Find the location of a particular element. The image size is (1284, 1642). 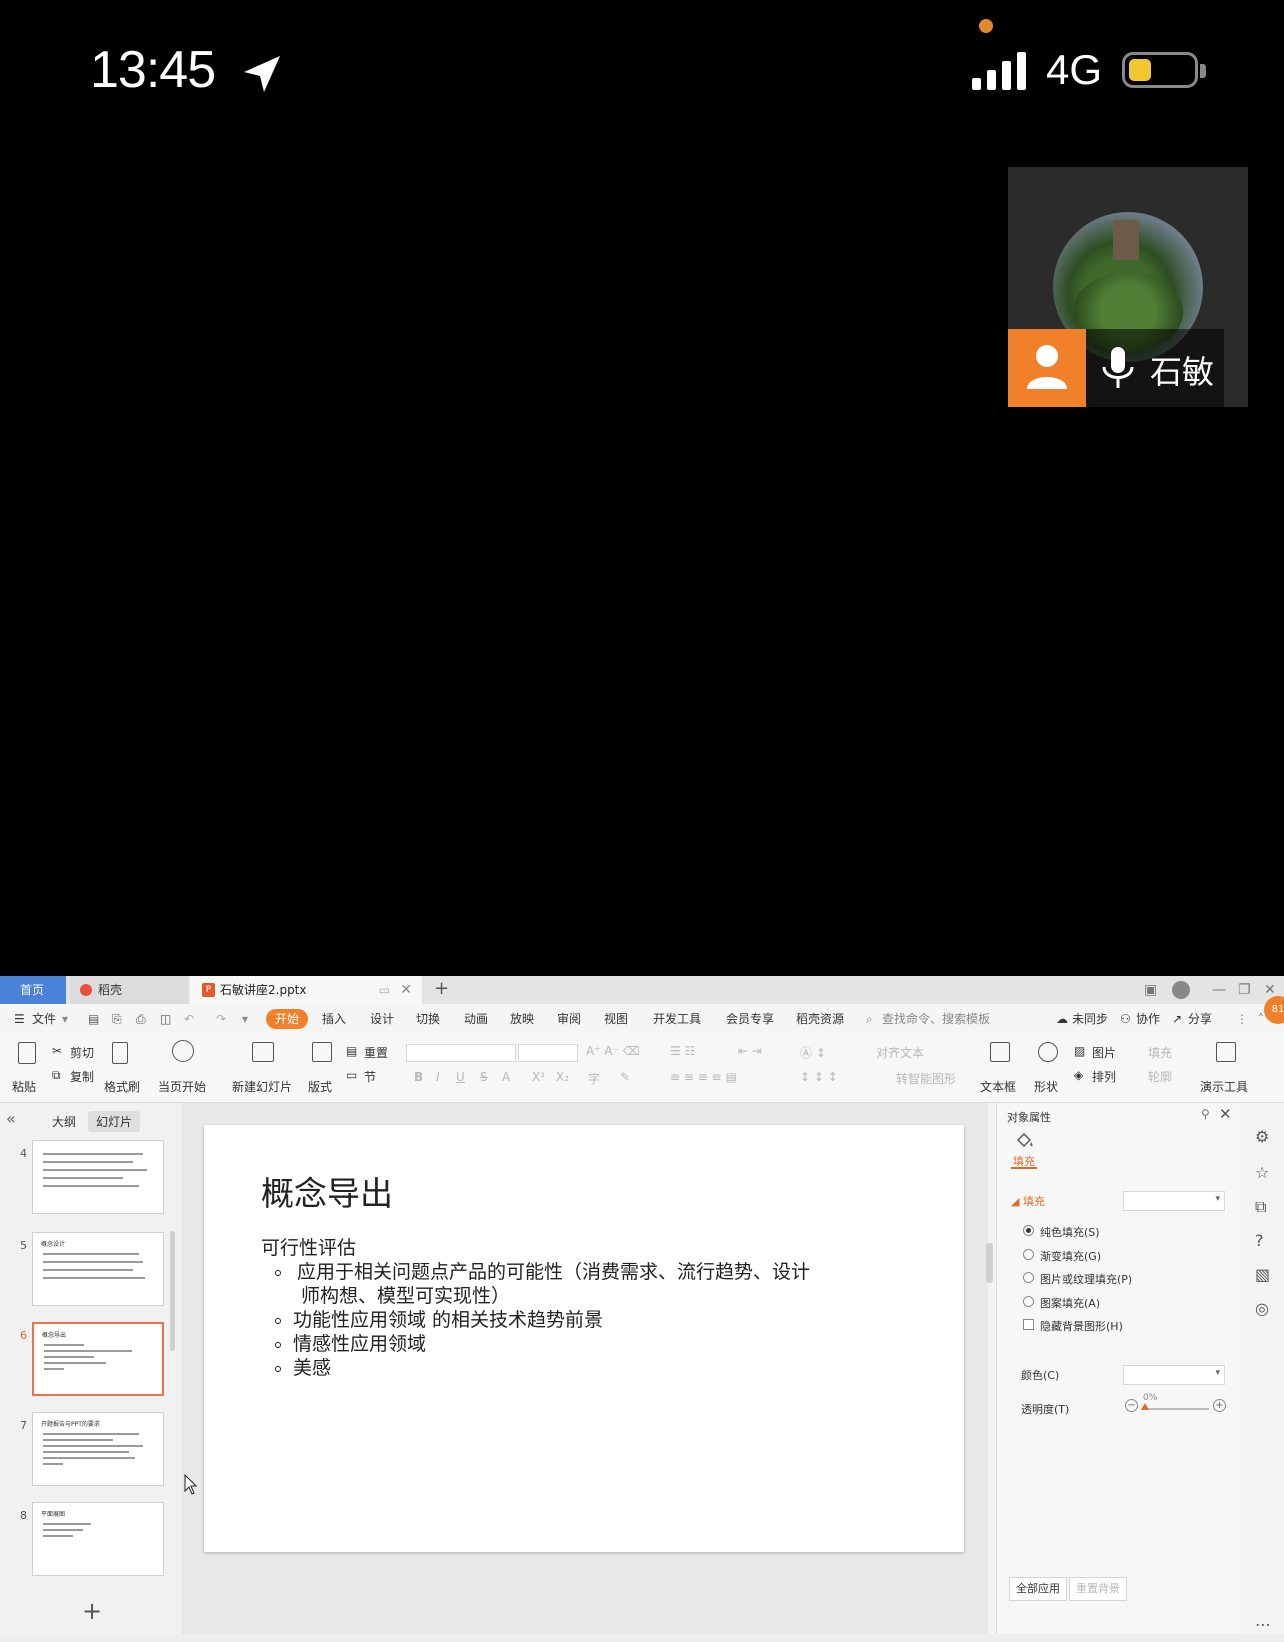

menu-daoke-resources: 稻壳资源 is located at coordinates (820, 1019).